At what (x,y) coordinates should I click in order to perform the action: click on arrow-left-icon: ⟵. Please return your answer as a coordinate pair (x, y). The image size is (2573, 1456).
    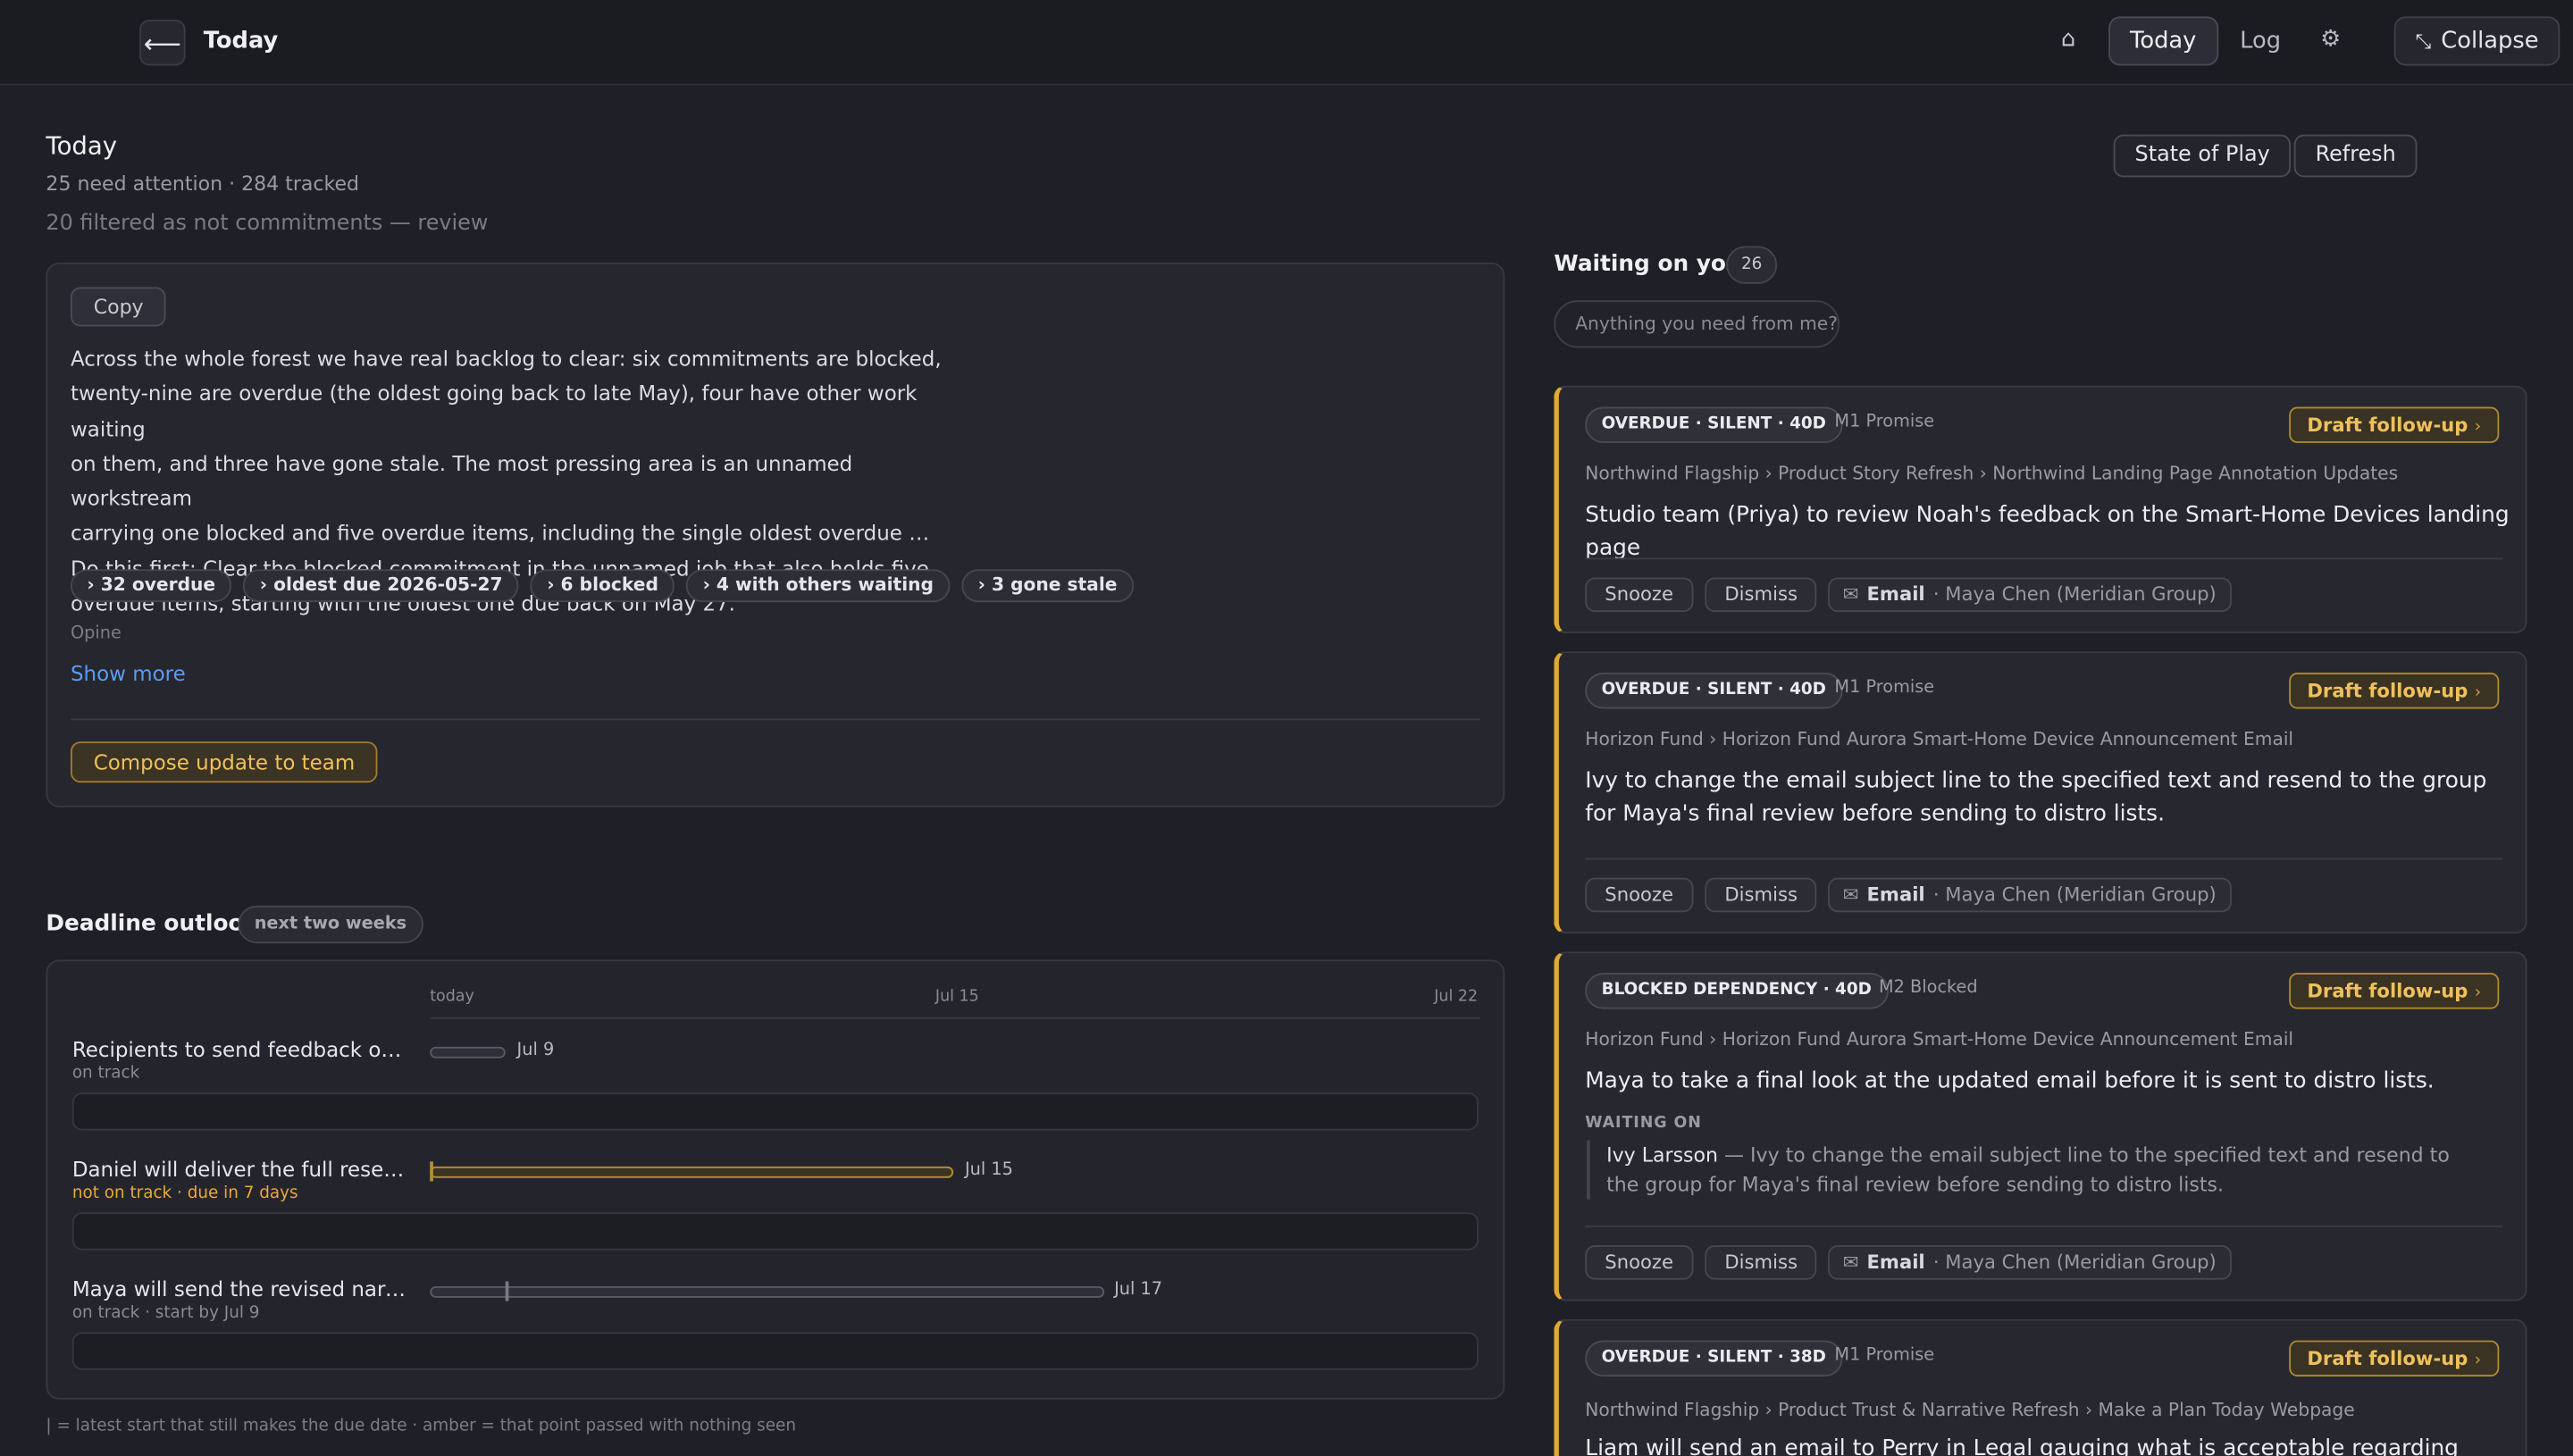
    Looking at the image, I should click on (162, 43).